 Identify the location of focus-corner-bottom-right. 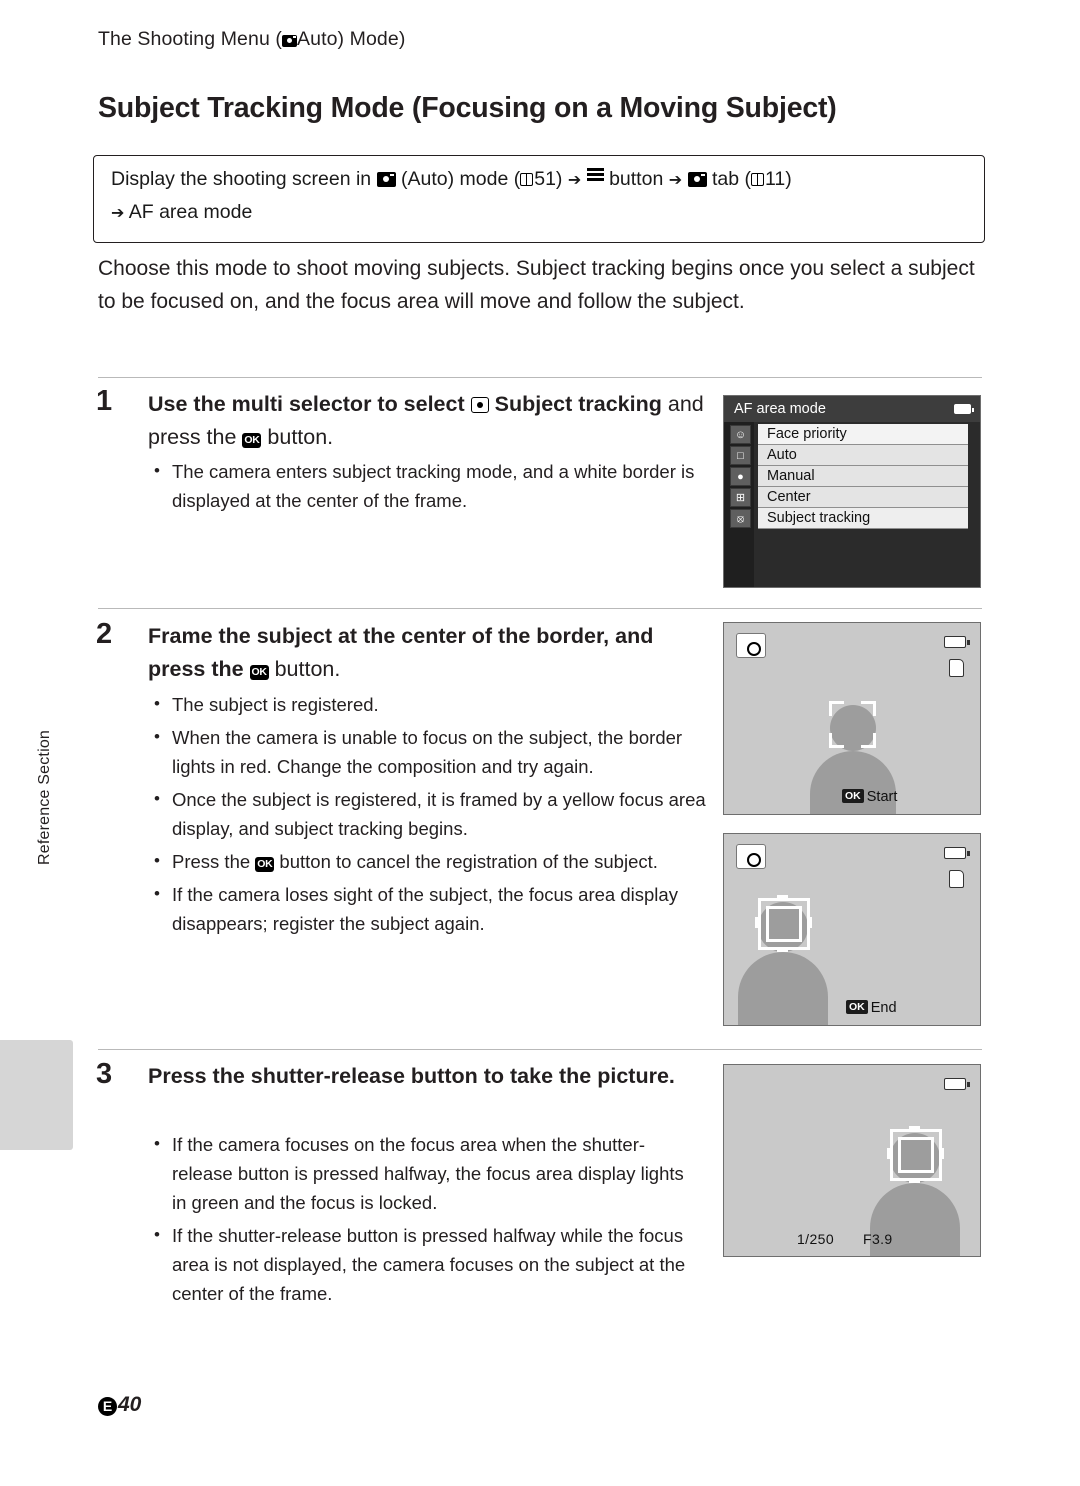
(868, 740).